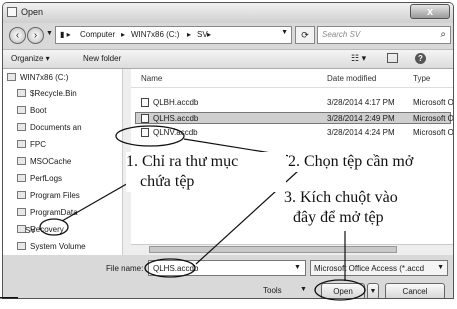 Image resolution: width=457 pixels, height=309 pixels. What do you see at coordinates (341, 208) in the screenshot?
I see `annotation-step-3: 3. Kích chuột vào đây để mở tệp` at bounding box center [341, 208].